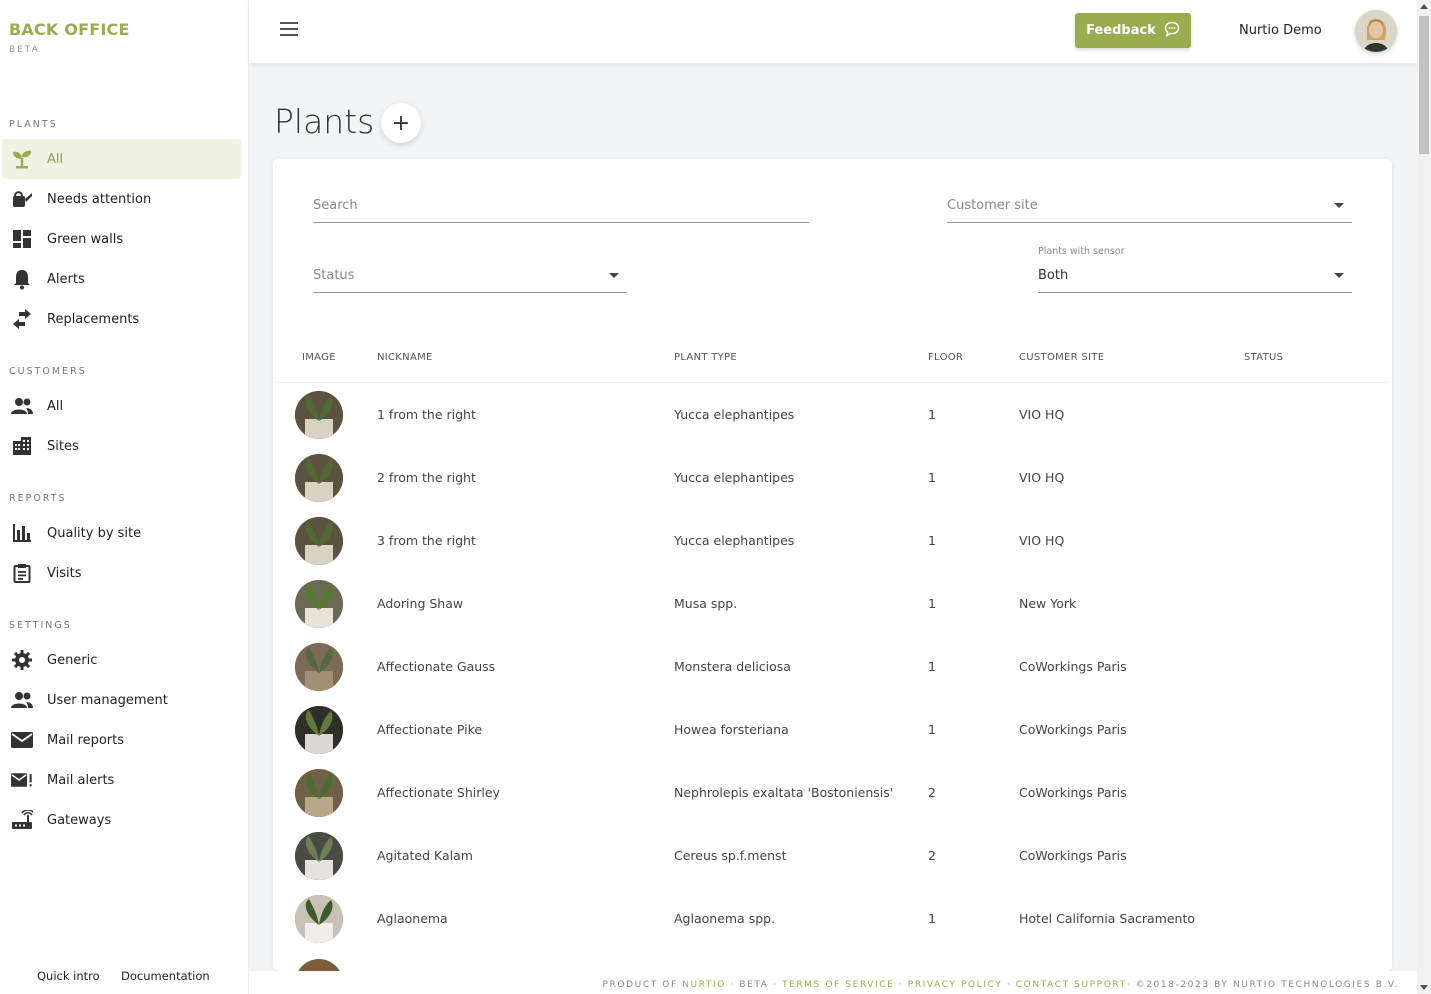 This screenshot has height=994, width=1431. I want to click on sidebar-item-quality-by-site: Quality by site, so click(121, 533).